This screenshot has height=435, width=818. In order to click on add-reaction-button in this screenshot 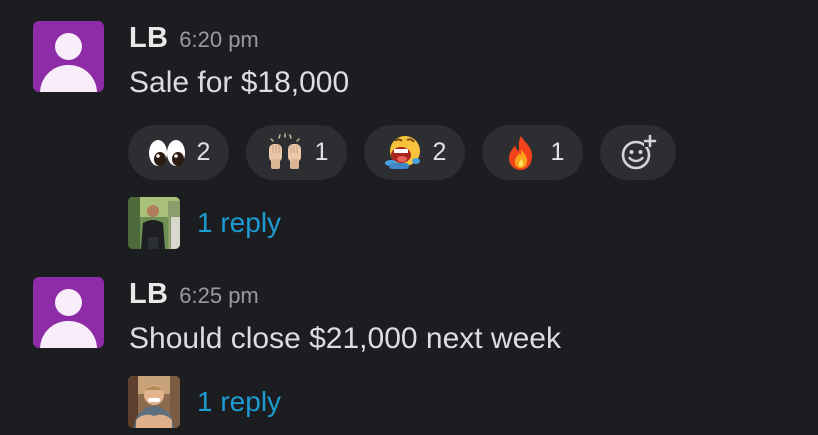, I will do `click(638, 152)`.